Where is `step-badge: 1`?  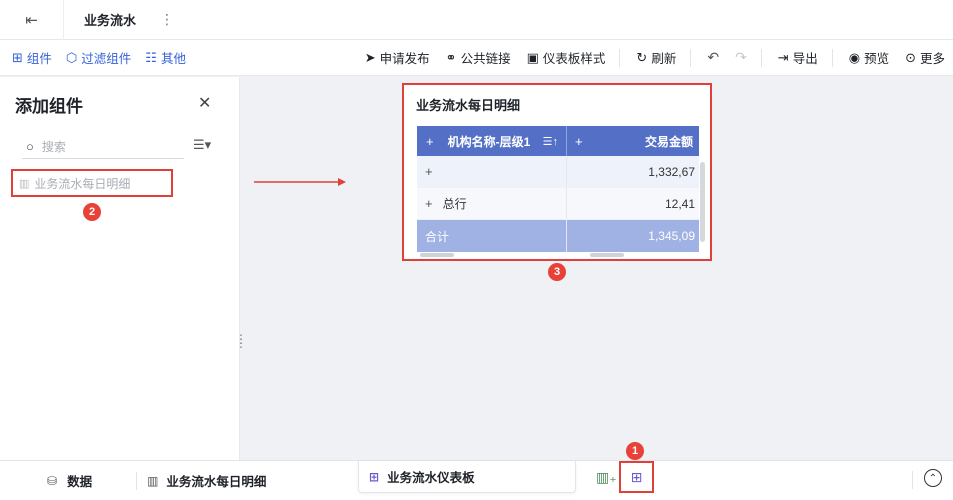 step-badge: 1 is located at coordinates (635, 451).